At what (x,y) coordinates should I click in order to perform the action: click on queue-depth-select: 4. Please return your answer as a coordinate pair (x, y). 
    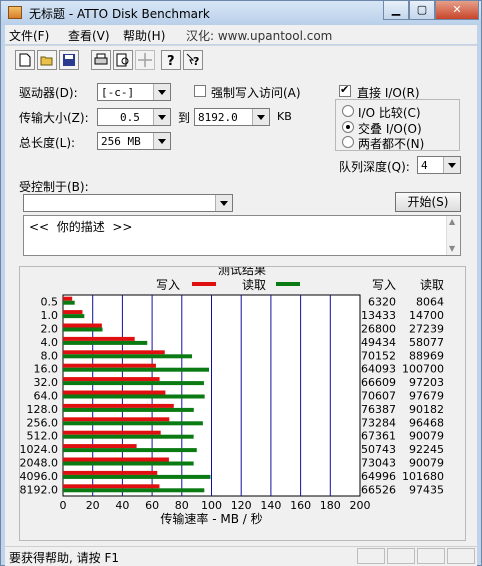
    Looking at the image, I should click on (439, 165).